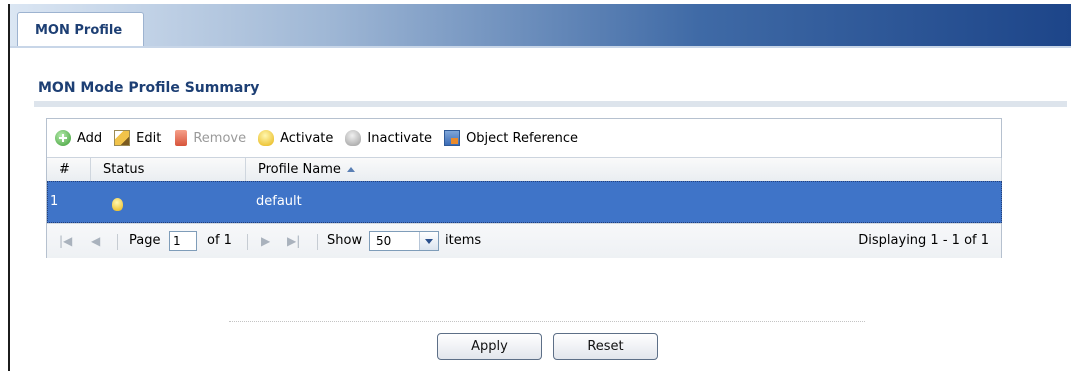 Image resolution: width=1071 pixels, height=371 pixels. Describe the element at coordinates (540, 23) in the screenshot. I see `tab-strip` at that location.